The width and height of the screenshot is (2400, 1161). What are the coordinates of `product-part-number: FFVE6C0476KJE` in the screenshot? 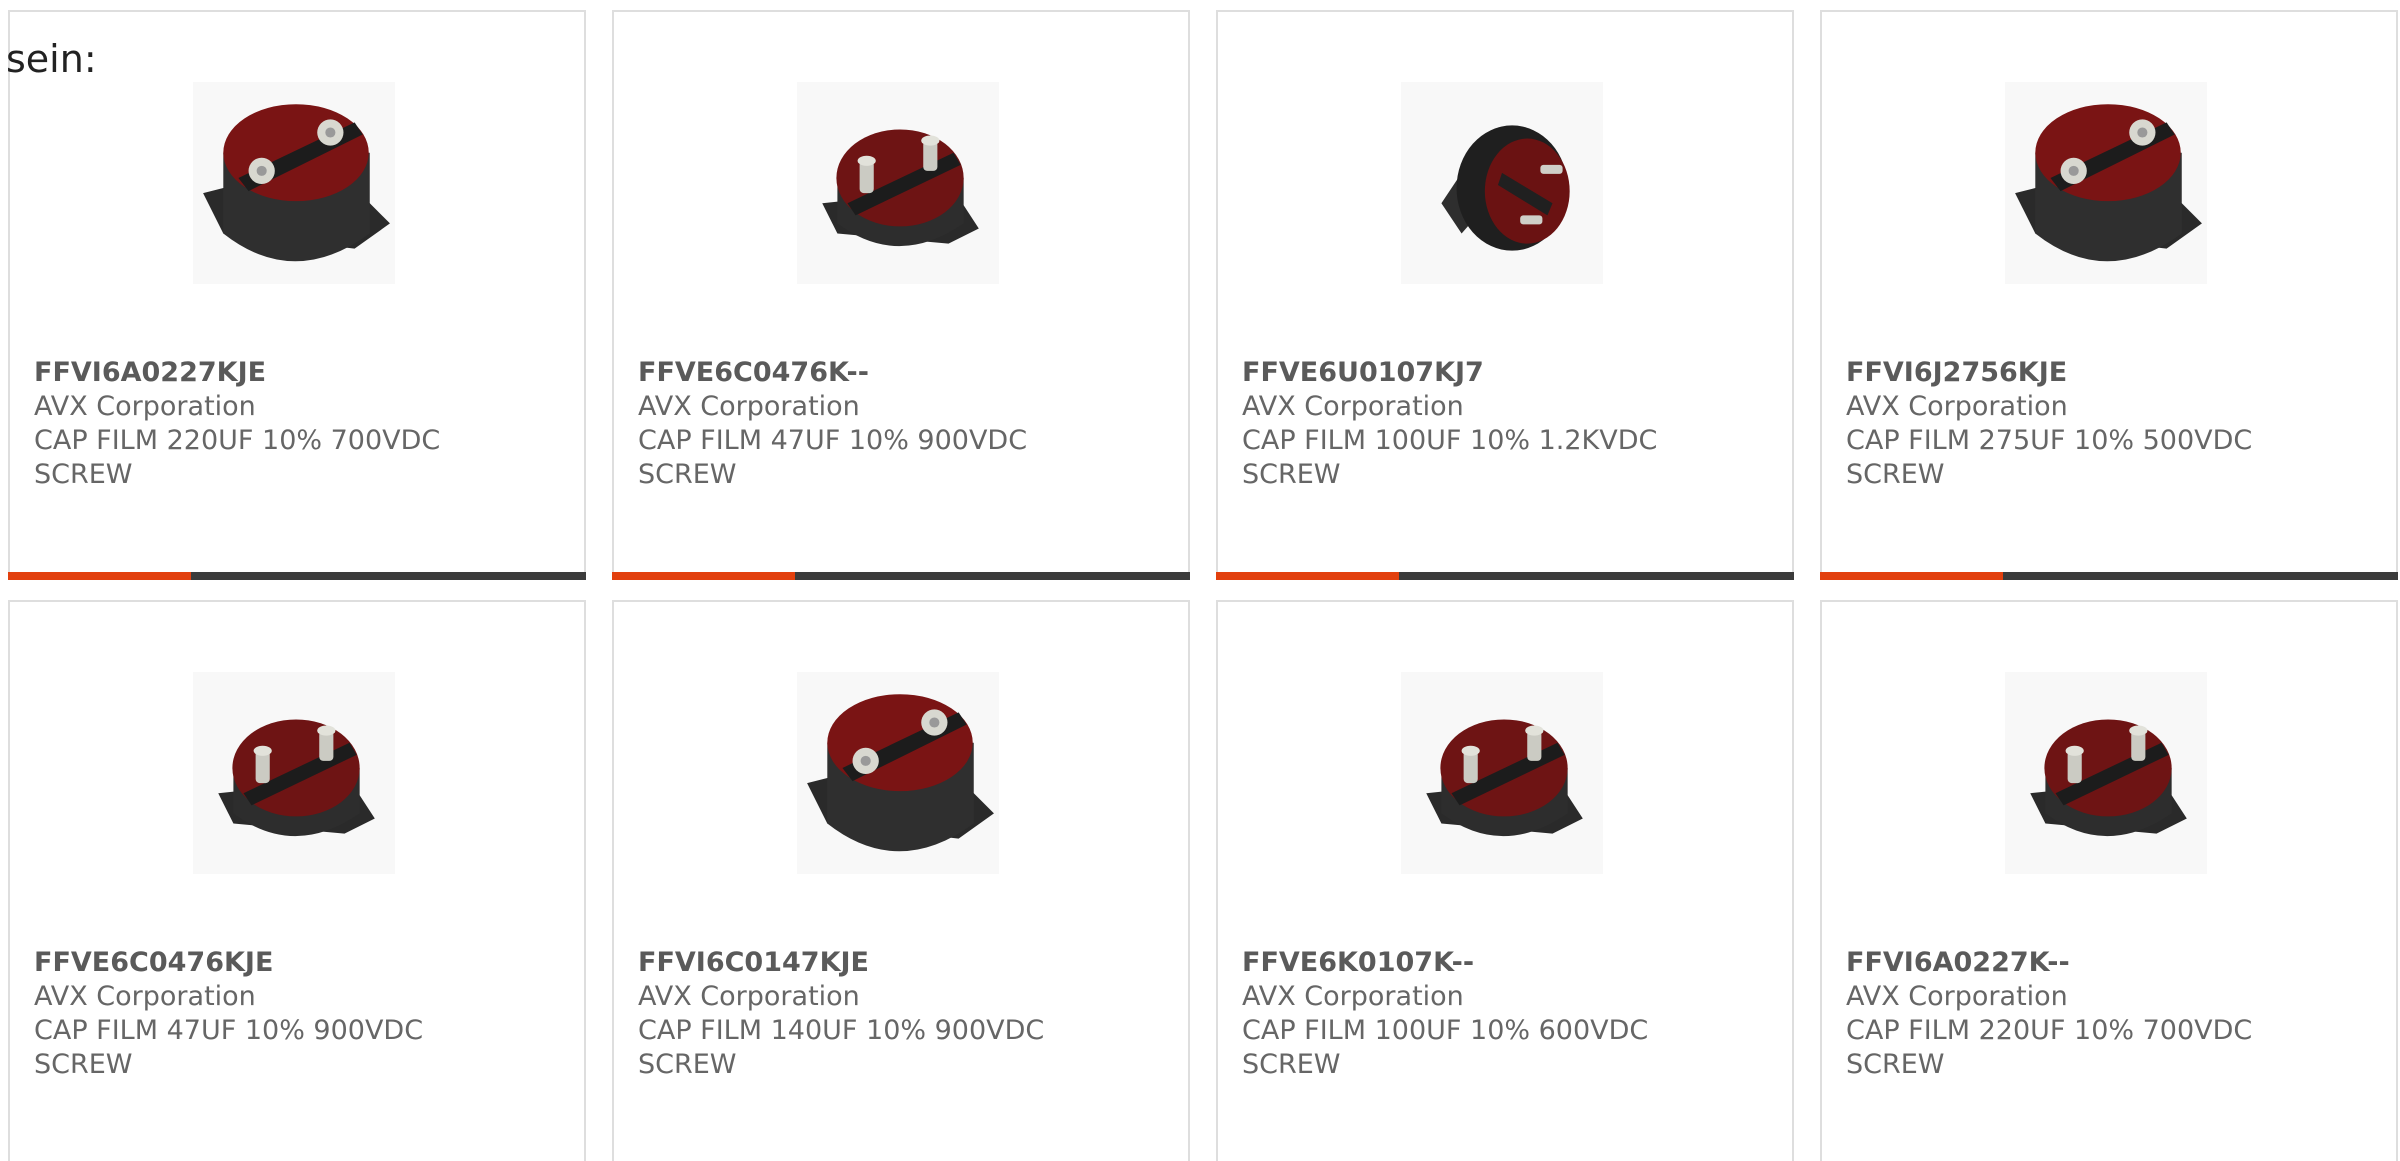 It's located at (304, 963).